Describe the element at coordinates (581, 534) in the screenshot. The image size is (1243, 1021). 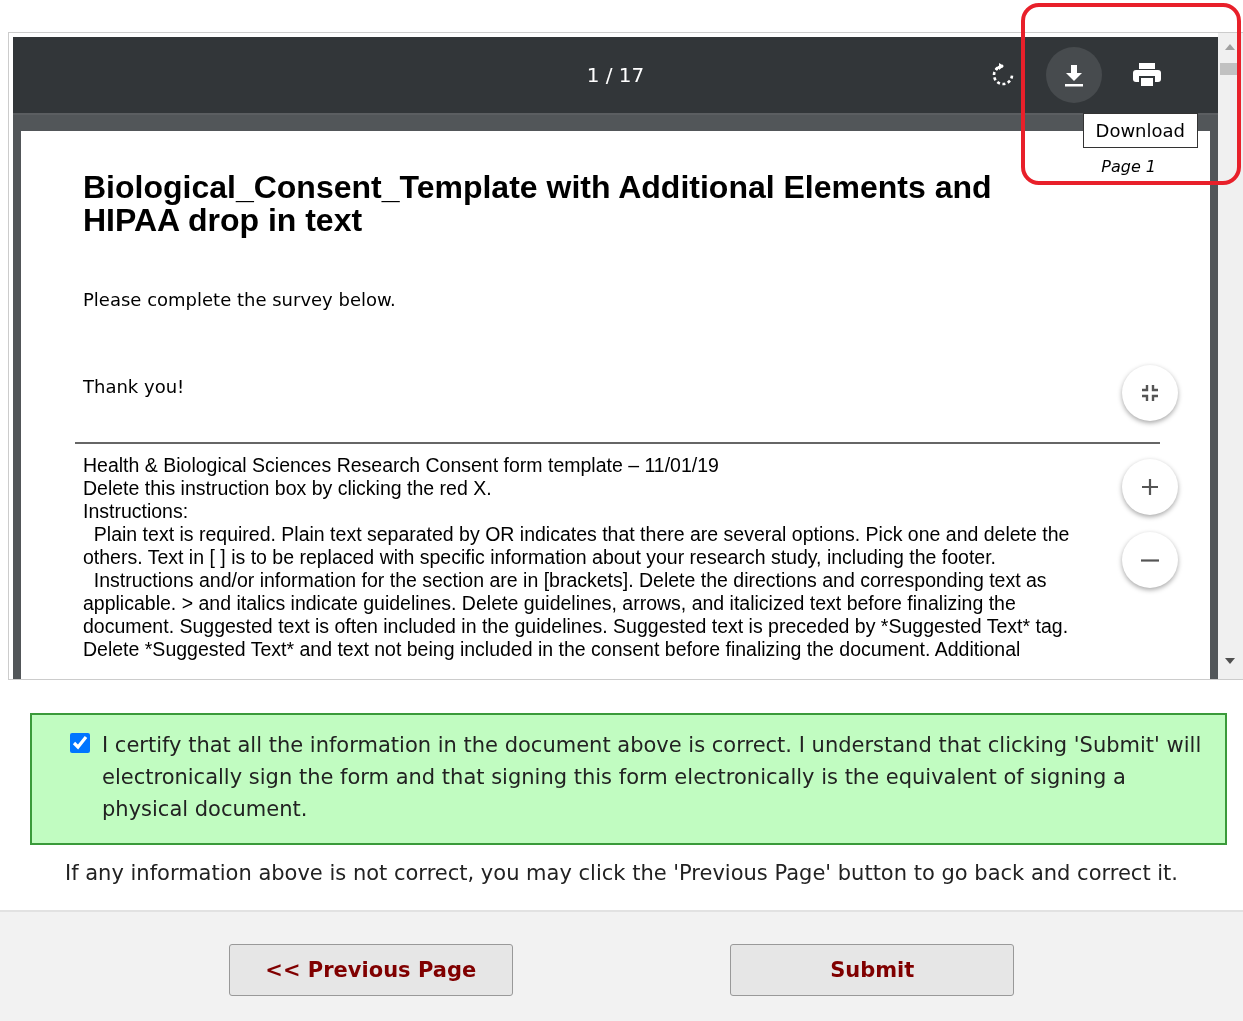
I see `instruction-line: Plain text is required. Plain text separated by OR indicates that there are several options. Pick one and delete the` at that location.